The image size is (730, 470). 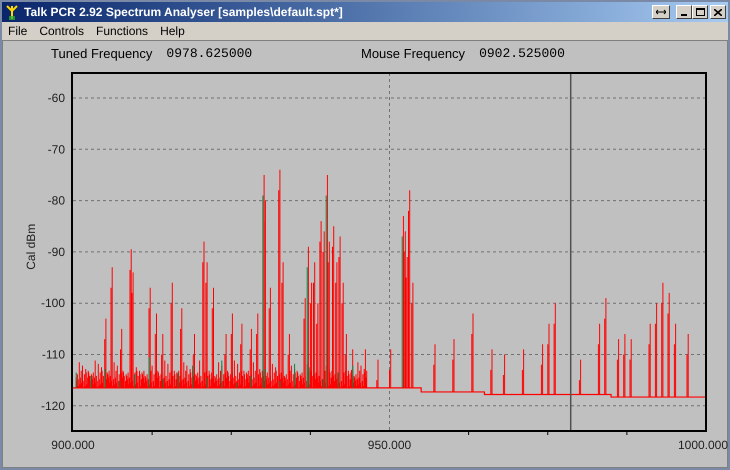 What do you see at coordinates (183, 12) in the screenshot?
I see `window-title: Talk PCR 2.92 Spectrum Analyser [samples\default.spt*]` at bounding box center [183, 12].